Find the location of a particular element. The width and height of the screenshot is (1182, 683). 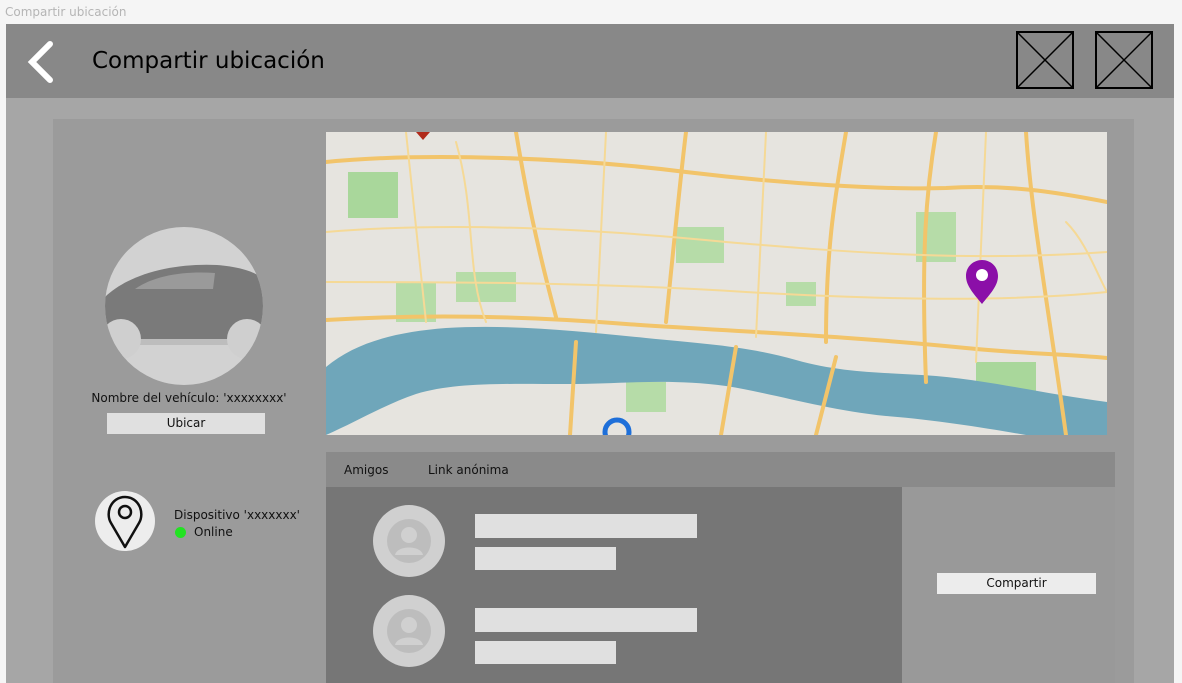

location-pin-icon is located at coordinates (125, 522).